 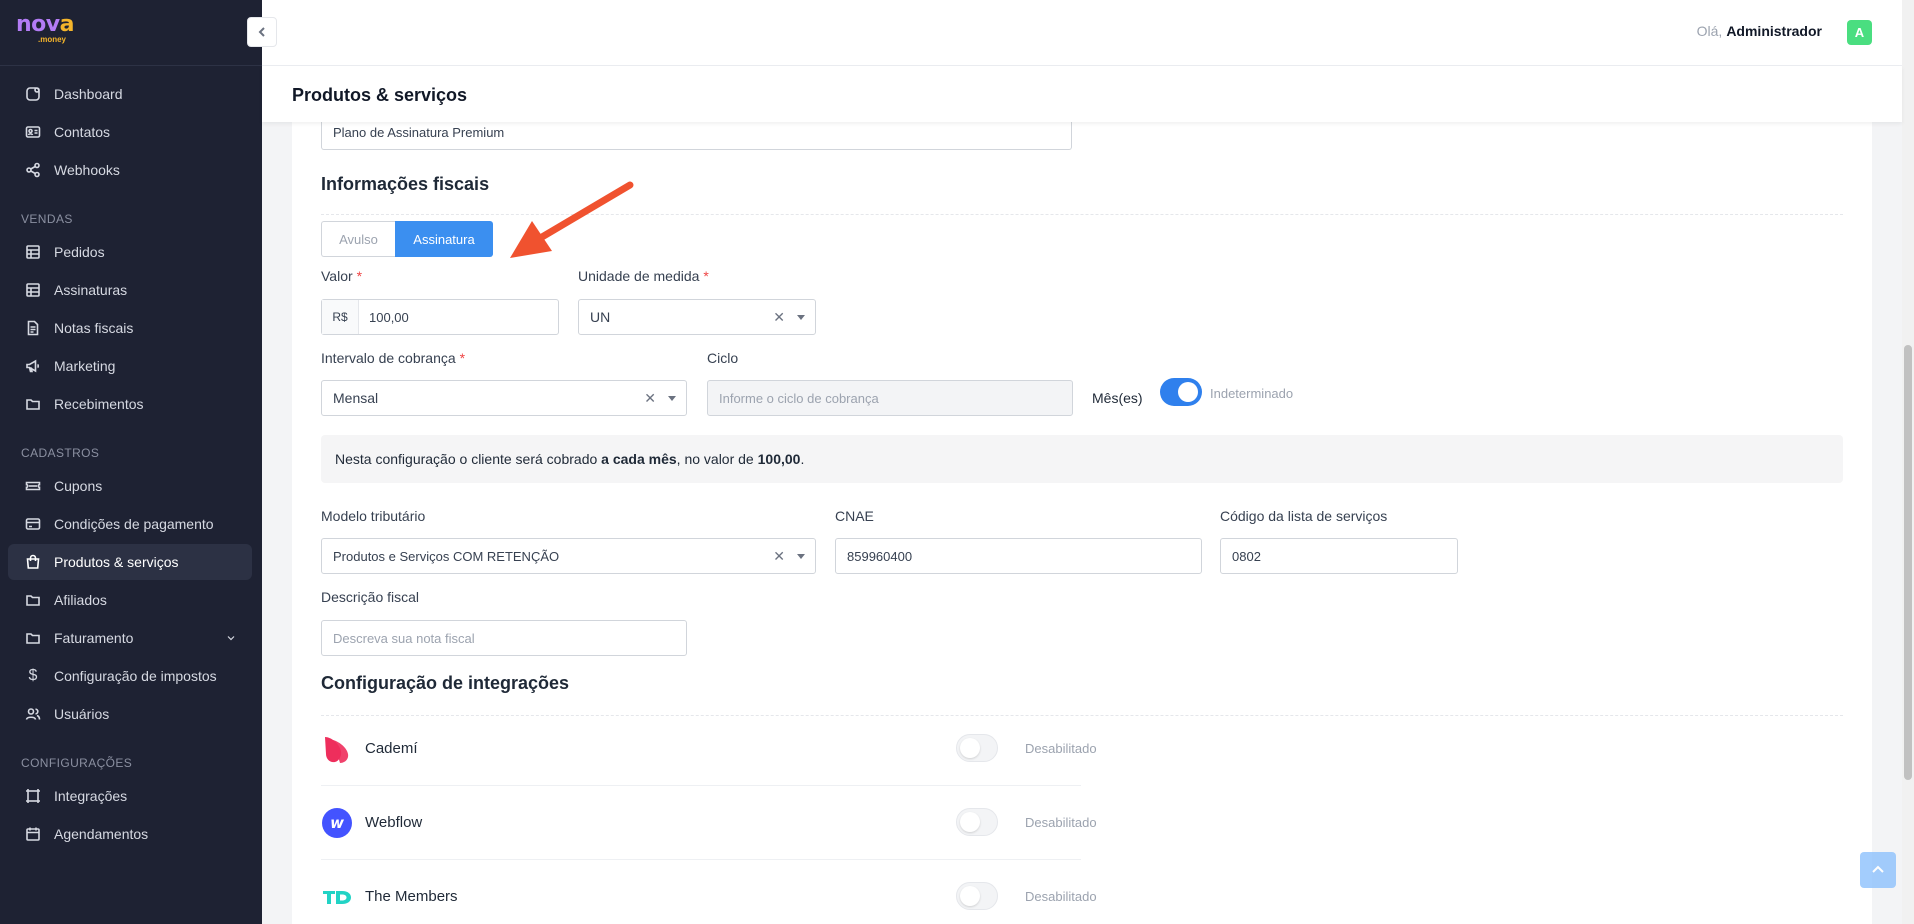 What do you see at coordinates (1304, 516) in the screenshot?
I see `codigo-label: Código da lista de serviços` at bounding box center [1304, 516].